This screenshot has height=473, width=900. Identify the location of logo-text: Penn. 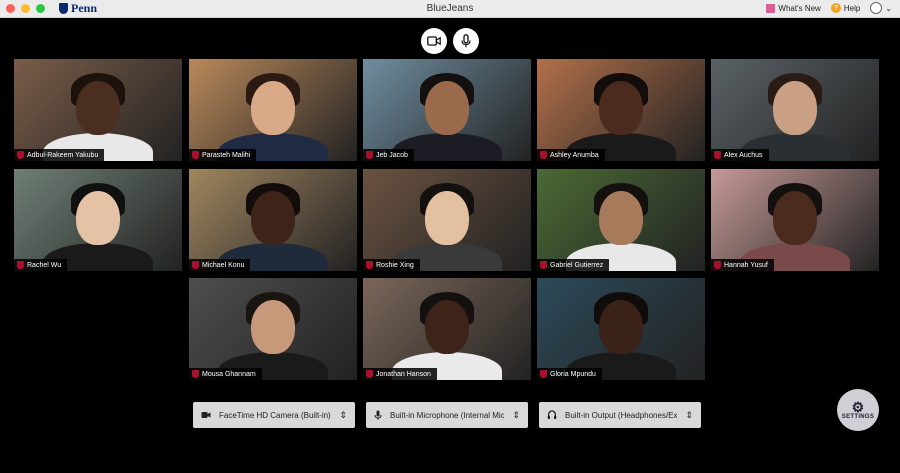
(84, 8).